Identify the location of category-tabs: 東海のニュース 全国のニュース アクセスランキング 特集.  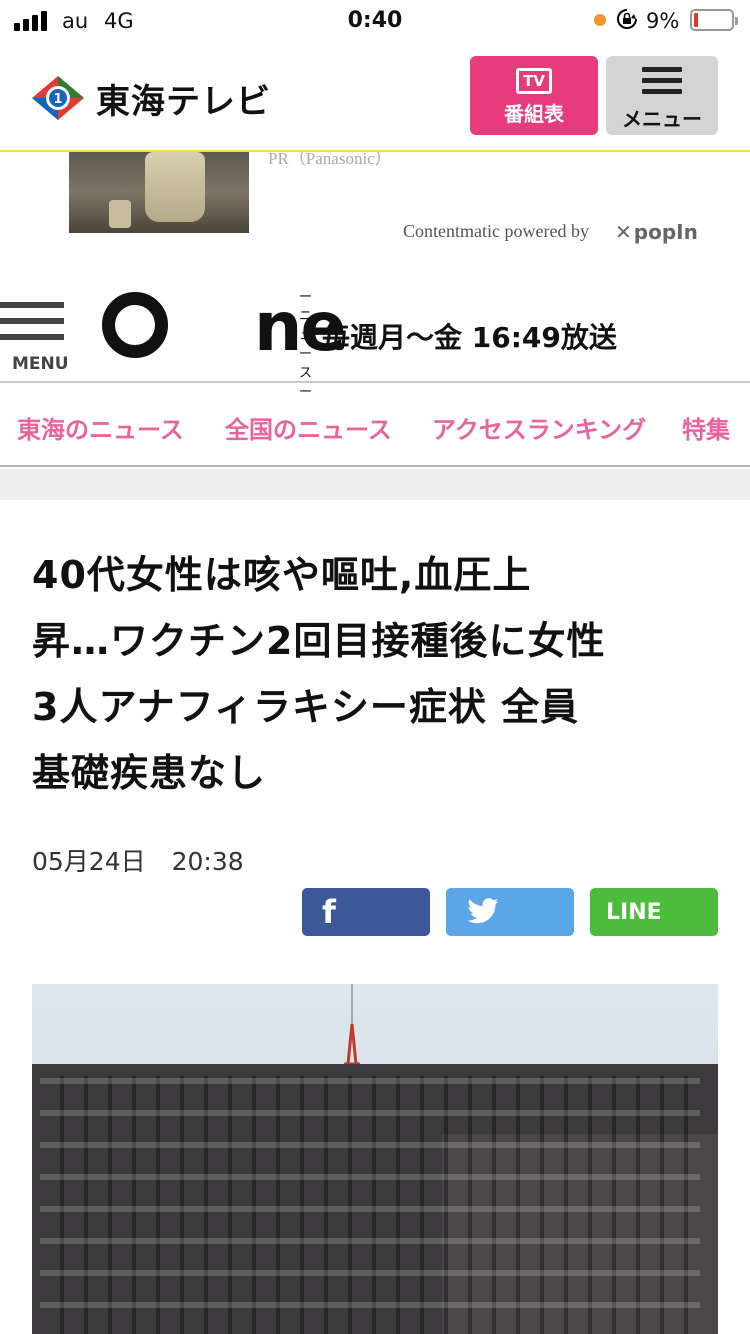
(375, 425).